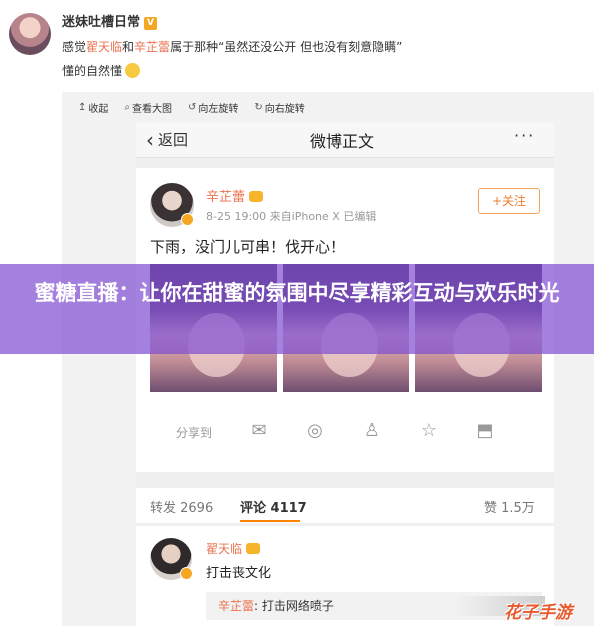  I want to click on back-button: ‹ 返回, so click(167, 139).